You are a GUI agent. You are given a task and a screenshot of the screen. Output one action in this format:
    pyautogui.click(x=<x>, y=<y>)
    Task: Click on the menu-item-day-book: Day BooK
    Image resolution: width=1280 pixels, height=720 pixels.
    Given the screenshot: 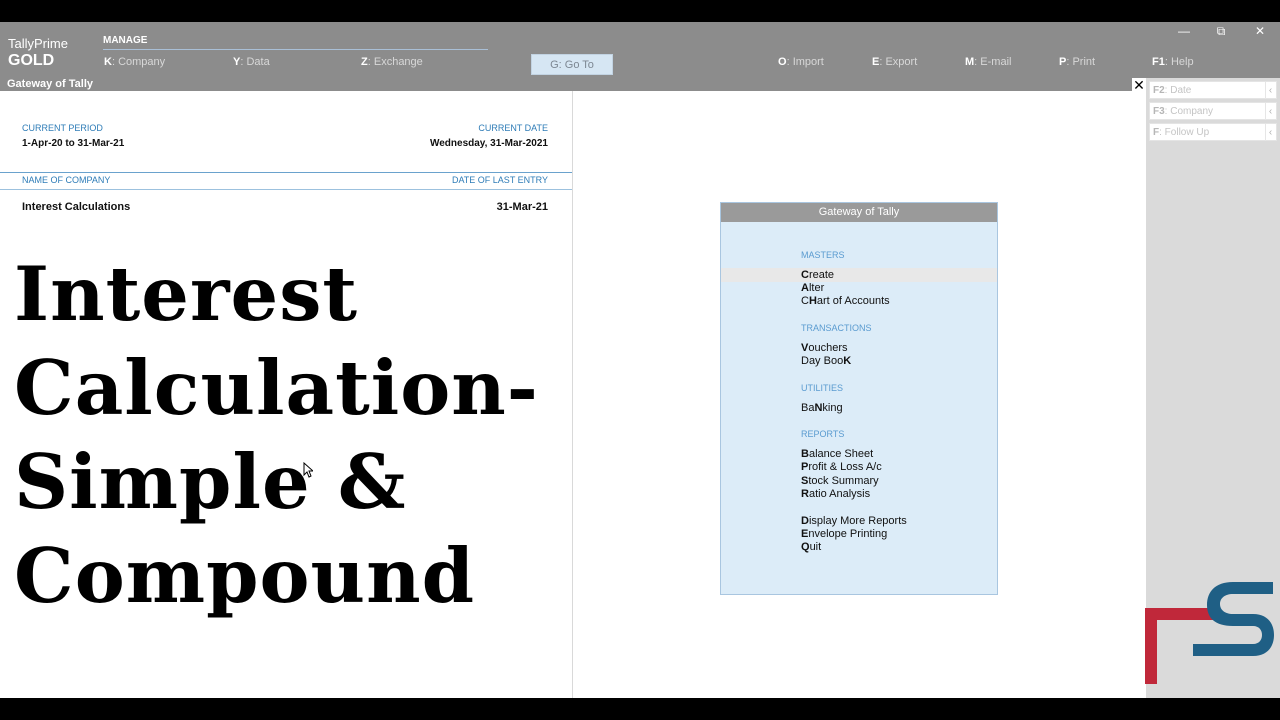 What is the action you would take?
    pyautogui.click(x=826, y=361)
    